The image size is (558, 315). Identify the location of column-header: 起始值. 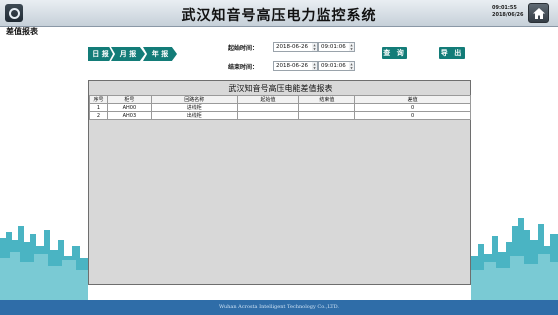
(268, 99).